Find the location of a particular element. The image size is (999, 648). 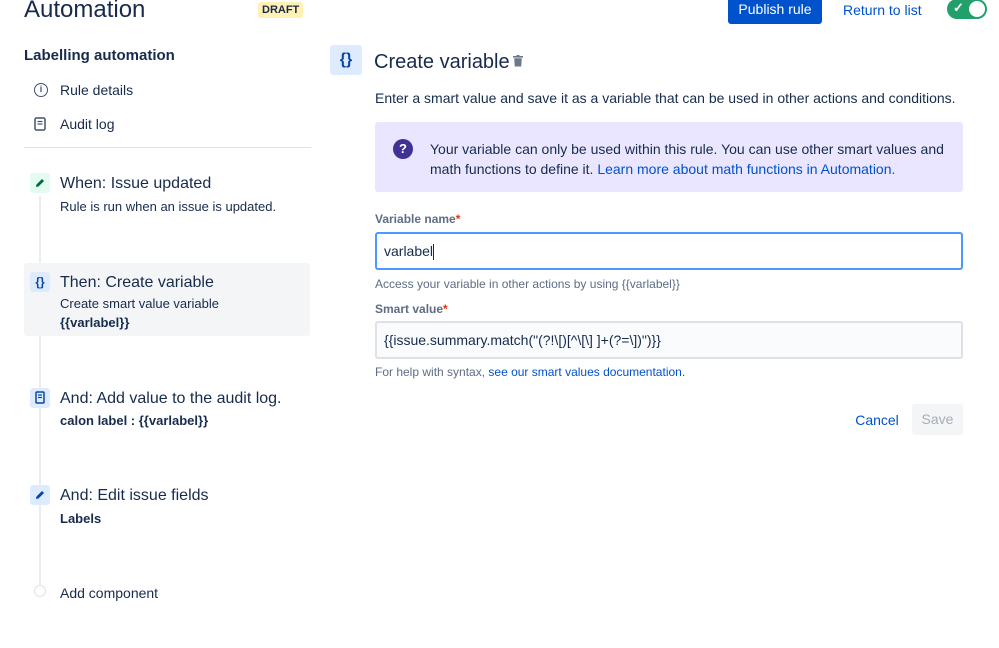

step-detail: Labels is located at coordinates (81, 518).